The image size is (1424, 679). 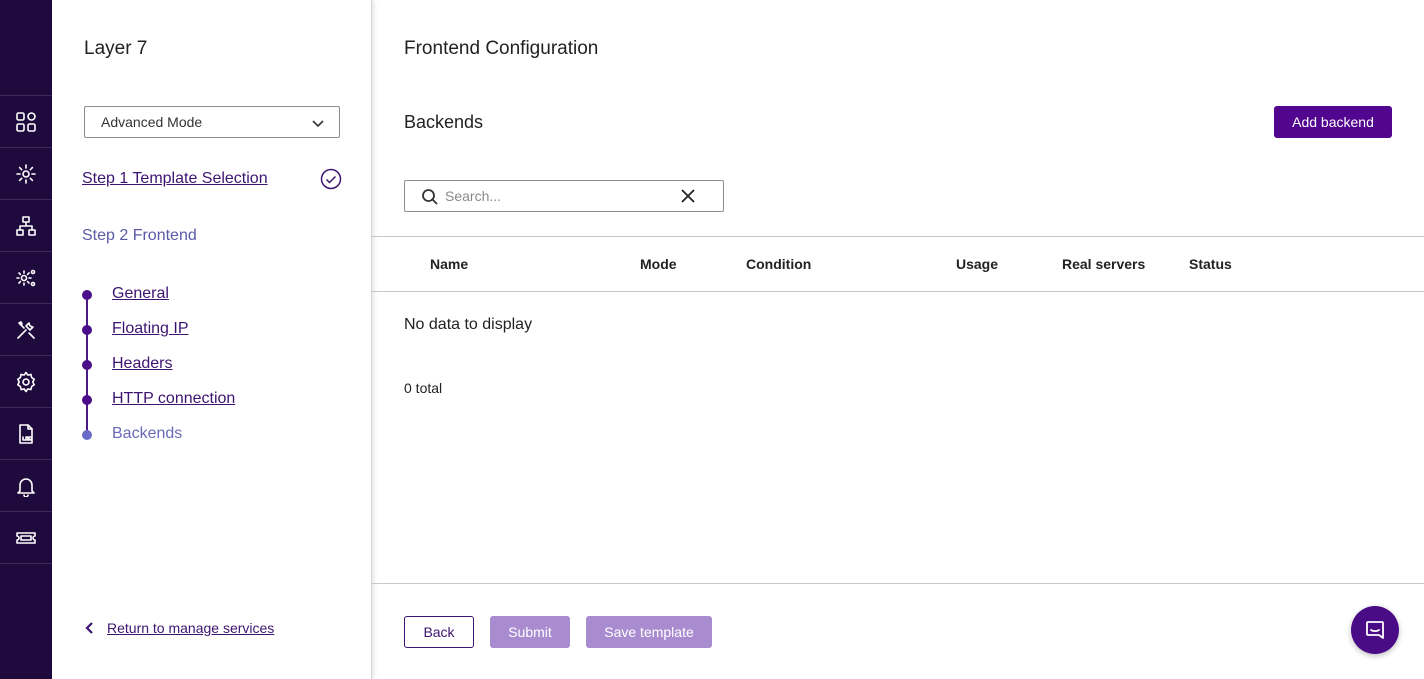 What do you see at coordinates (449, 264) in the screenshot?
I see `column-header-name: Name` at bounding box center [449, 264].